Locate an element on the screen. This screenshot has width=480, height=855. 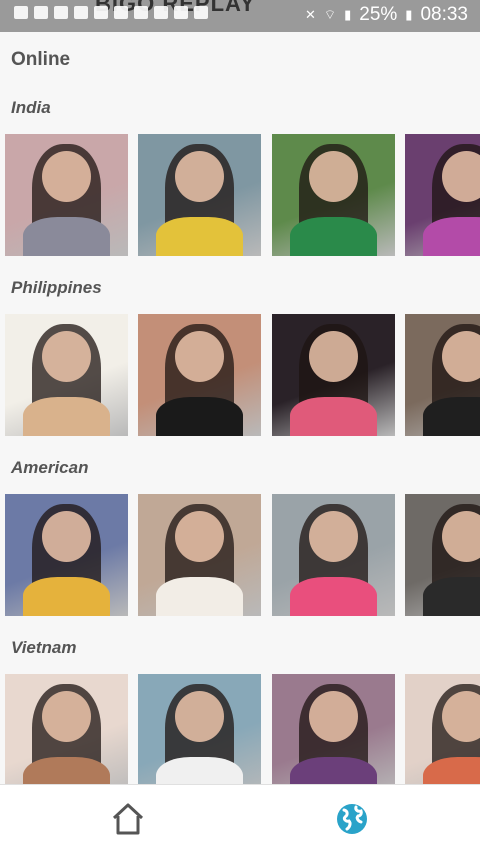
weather-icon is located at coordinates (141, 12).